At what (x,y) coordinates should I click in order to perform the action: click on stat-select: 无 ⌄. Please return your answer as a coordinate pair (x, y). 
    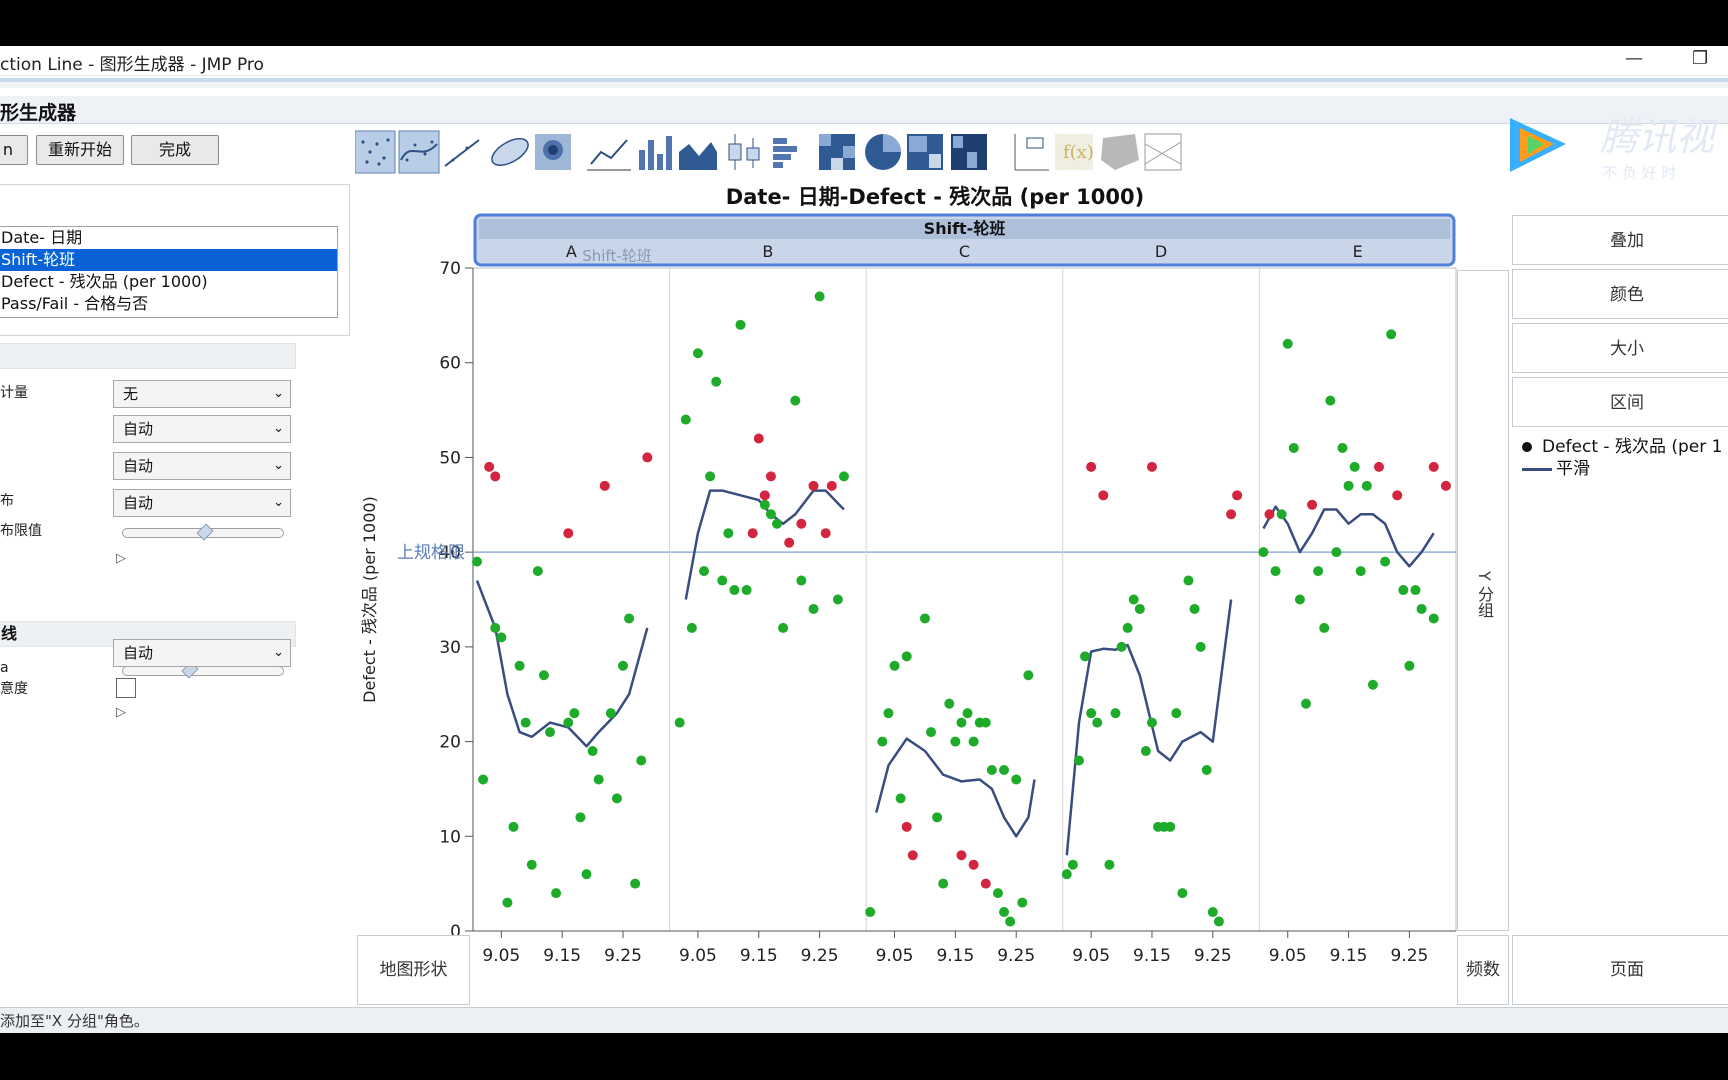
    Looking at the image, I should click on (202, 394).